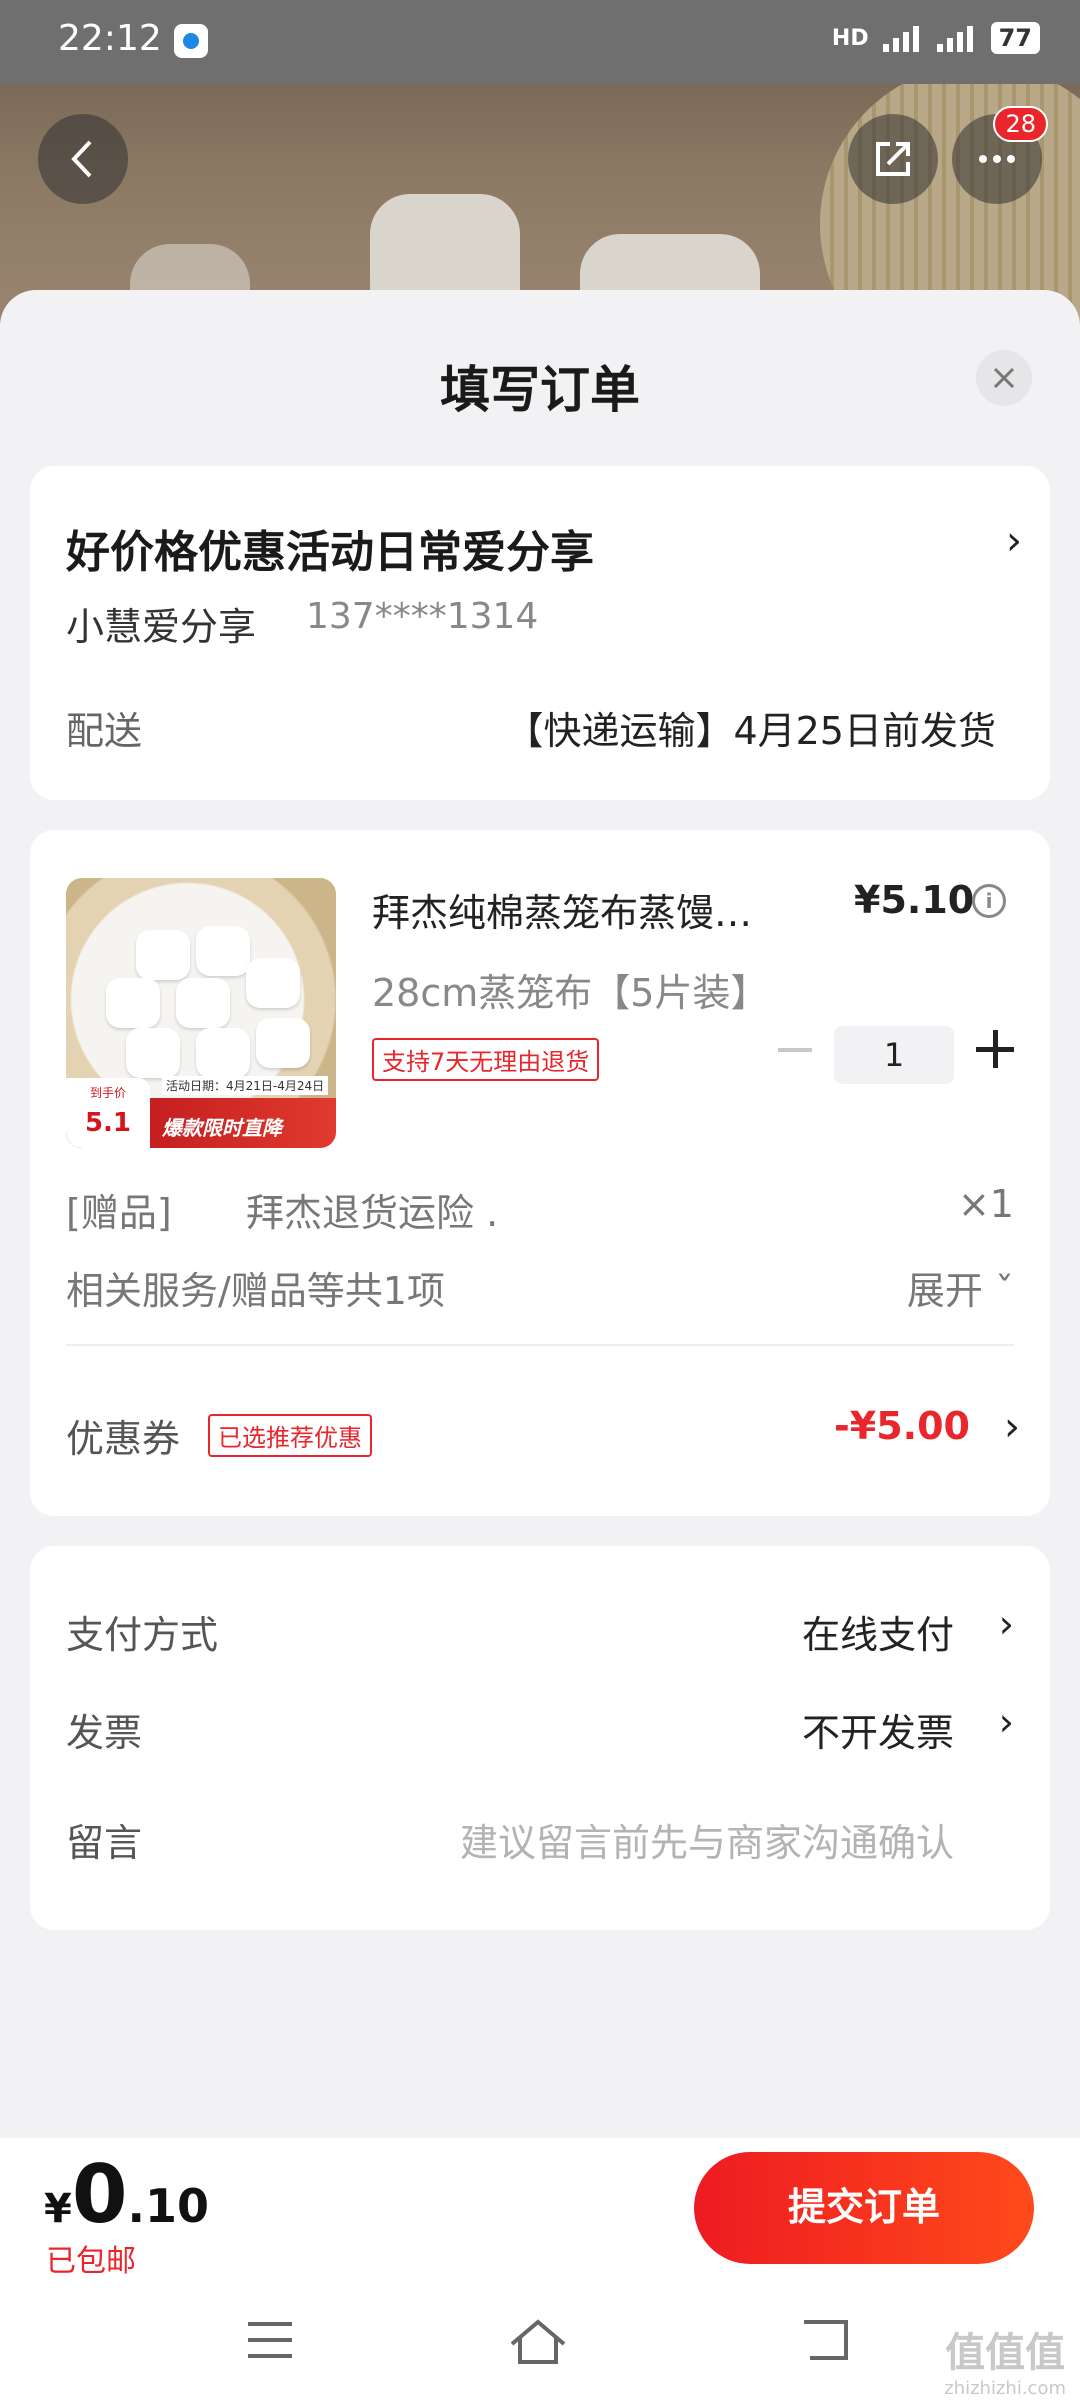 The height and width of the screenshot is (2408, 1080). Describe the element at coordinates (486, 1059) in the screenshot. I see `return-policy-tag: 支持7天无理由退货` at that location.